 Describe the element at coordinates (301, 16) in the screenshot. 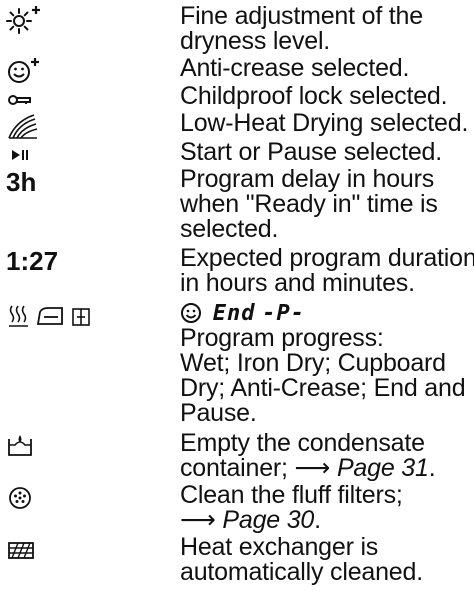

I see `legend-text: Fine adjustment of the` at that location.